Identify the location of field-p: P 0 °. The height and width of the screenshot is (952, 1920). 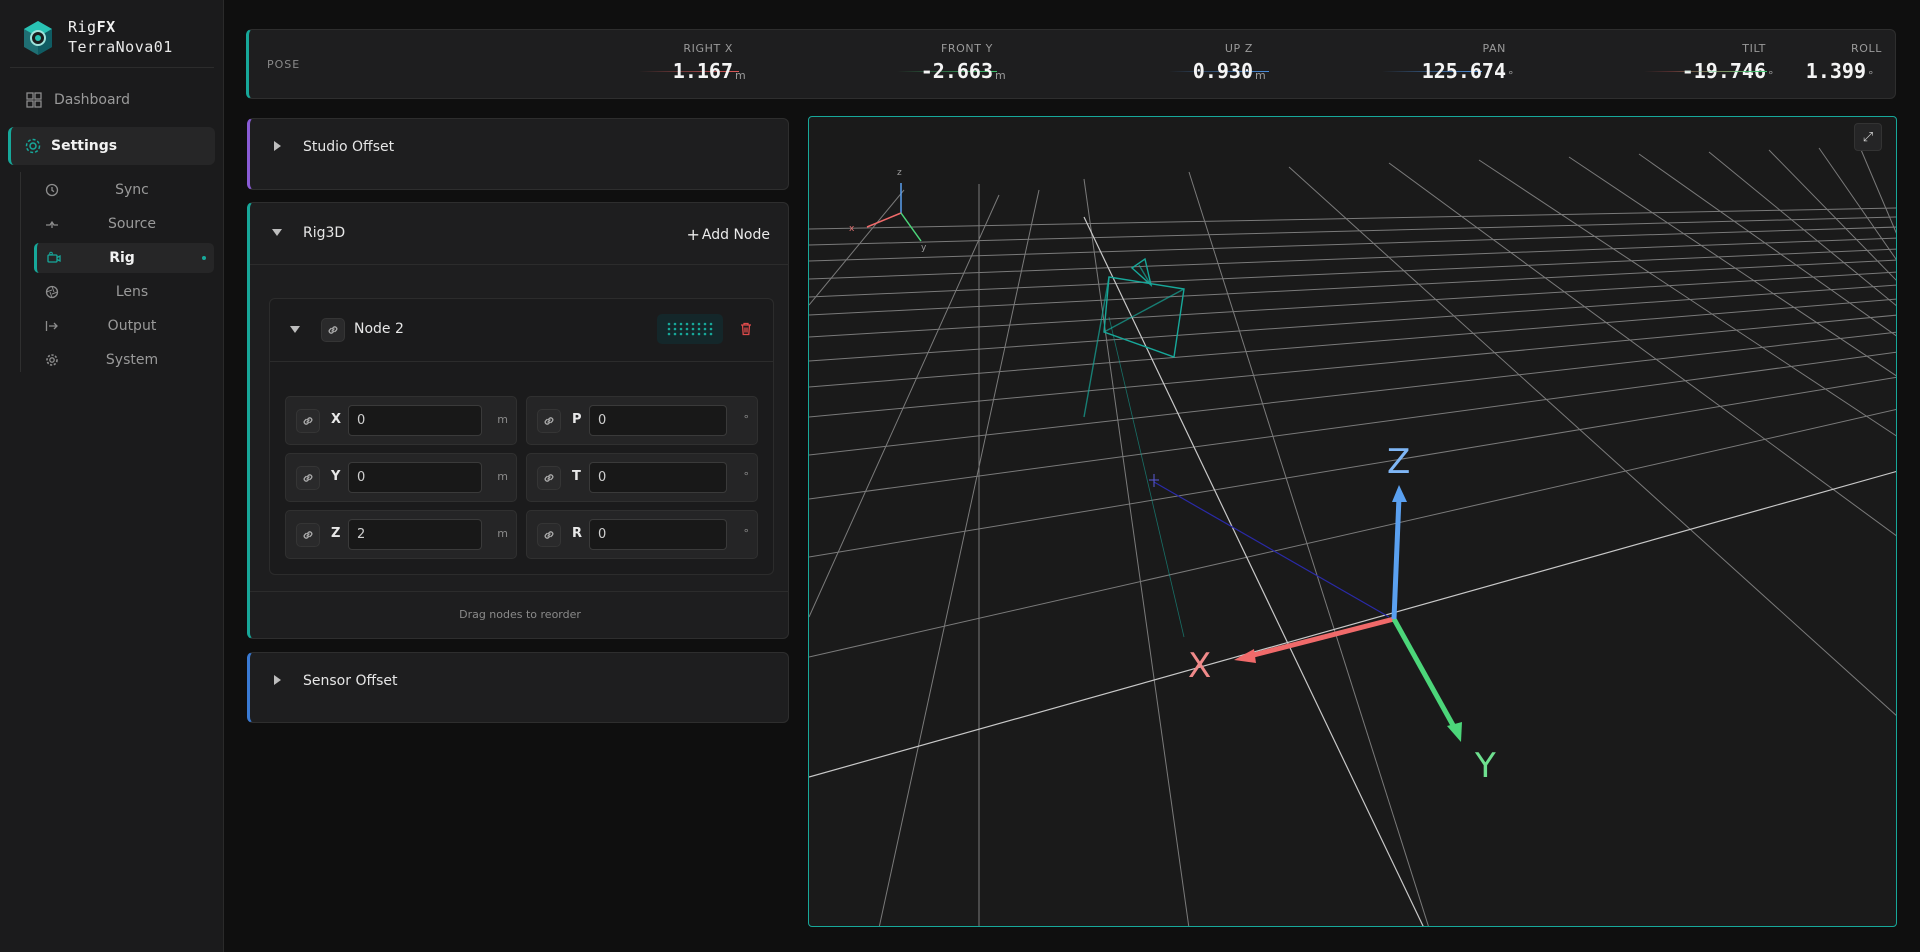
(642, 420).